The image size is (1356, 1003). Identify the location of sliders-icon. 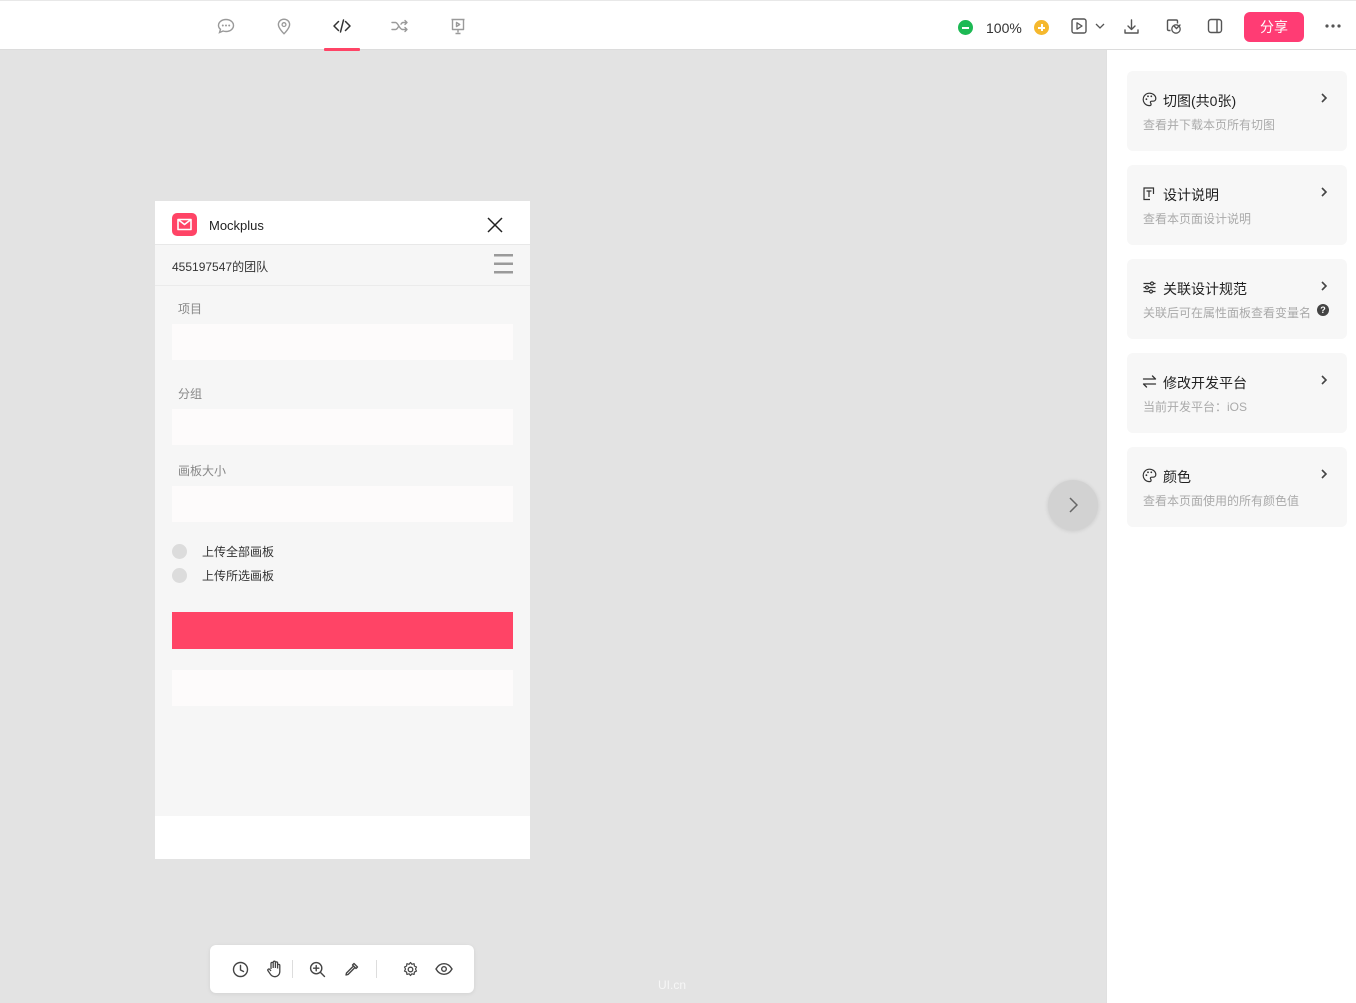
(1149, 287).